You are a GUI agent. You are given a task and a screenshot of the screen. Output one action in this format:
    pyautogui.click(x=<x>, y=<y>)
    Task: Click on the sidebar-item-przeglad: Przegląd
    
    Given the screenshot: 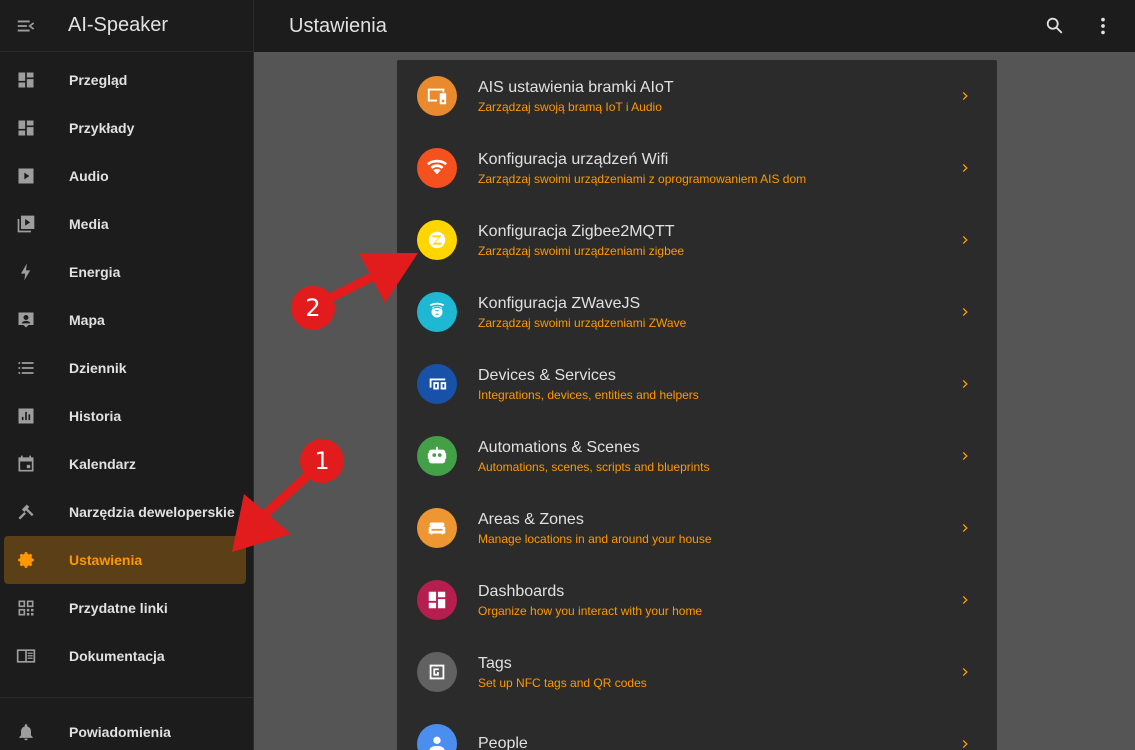 What is the action you would take?
    pyautogui.click(x=125, y=80)
    